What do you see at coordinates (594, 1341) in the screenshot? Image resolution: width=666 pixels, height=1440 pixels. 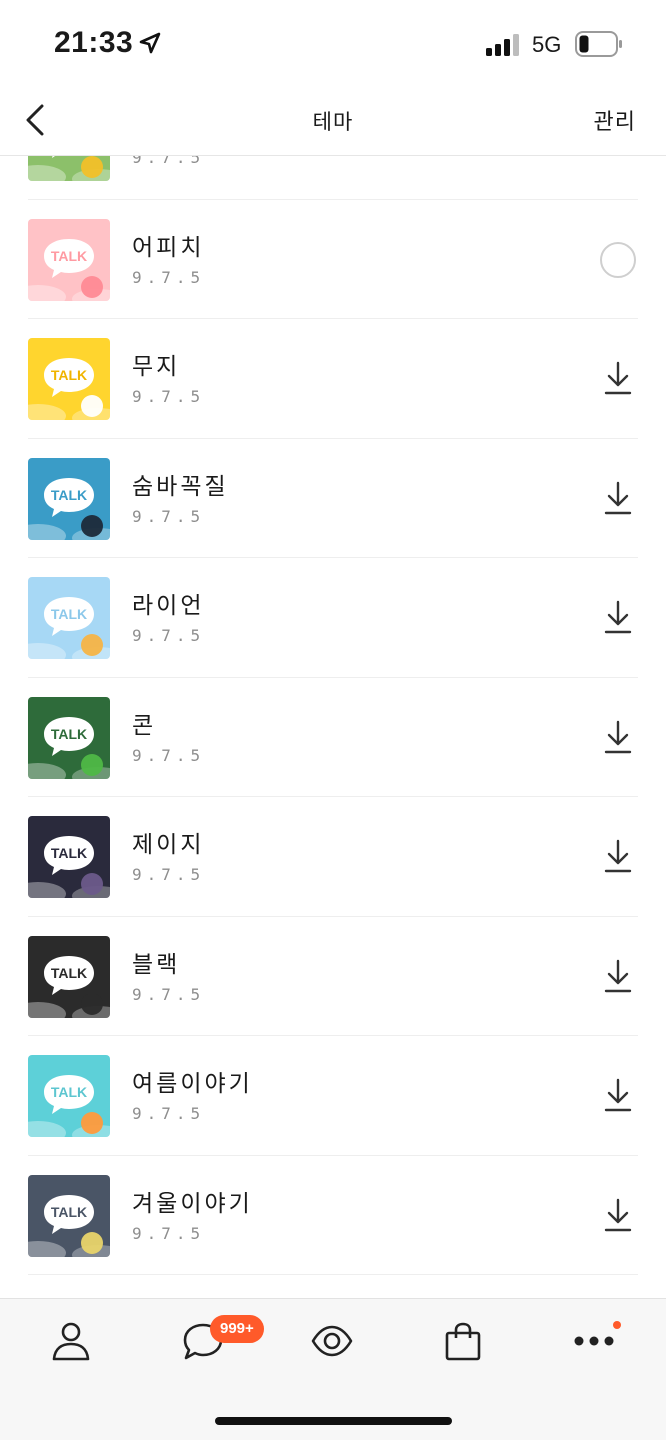 I see `tab-more-dots-icon` at bounding box center [594, 1341].